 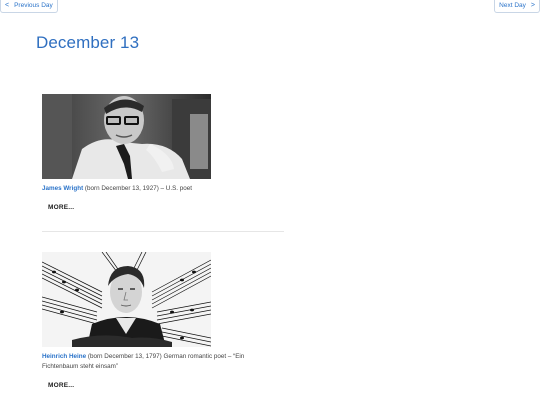 What do you see at coordinates (532, 5) in the screenshot?
I see `chevron-right-icon: >` at bounding box center [532, 5].